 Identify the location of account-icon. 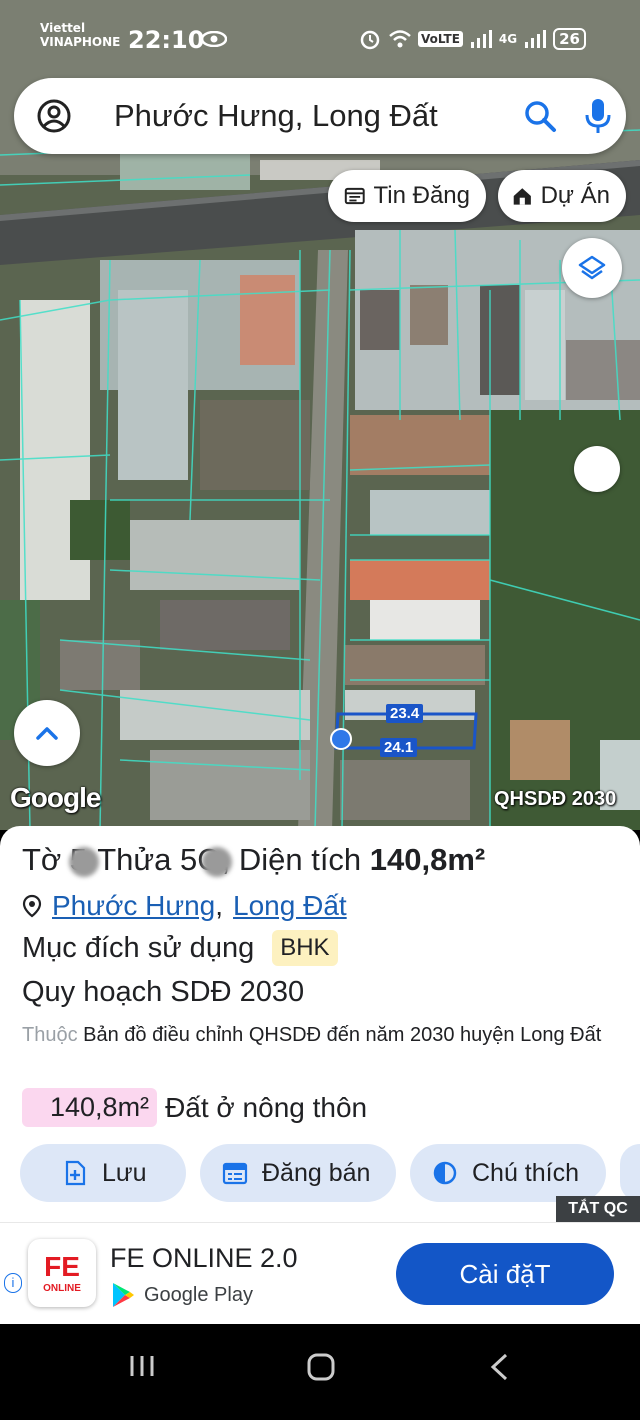
(54, 116).